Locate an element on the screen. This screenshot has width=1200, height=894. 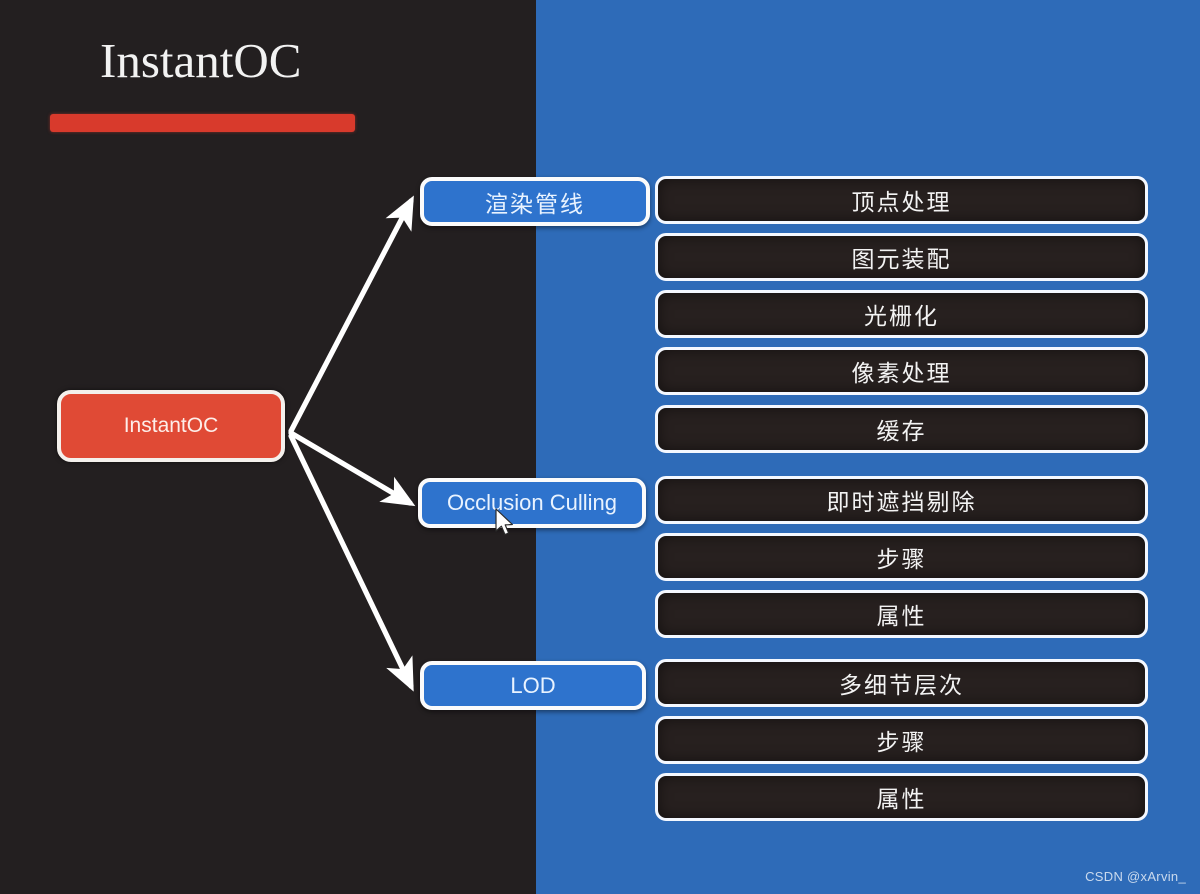
node-leaf: 缓存 is located at coordinates (901, 429).